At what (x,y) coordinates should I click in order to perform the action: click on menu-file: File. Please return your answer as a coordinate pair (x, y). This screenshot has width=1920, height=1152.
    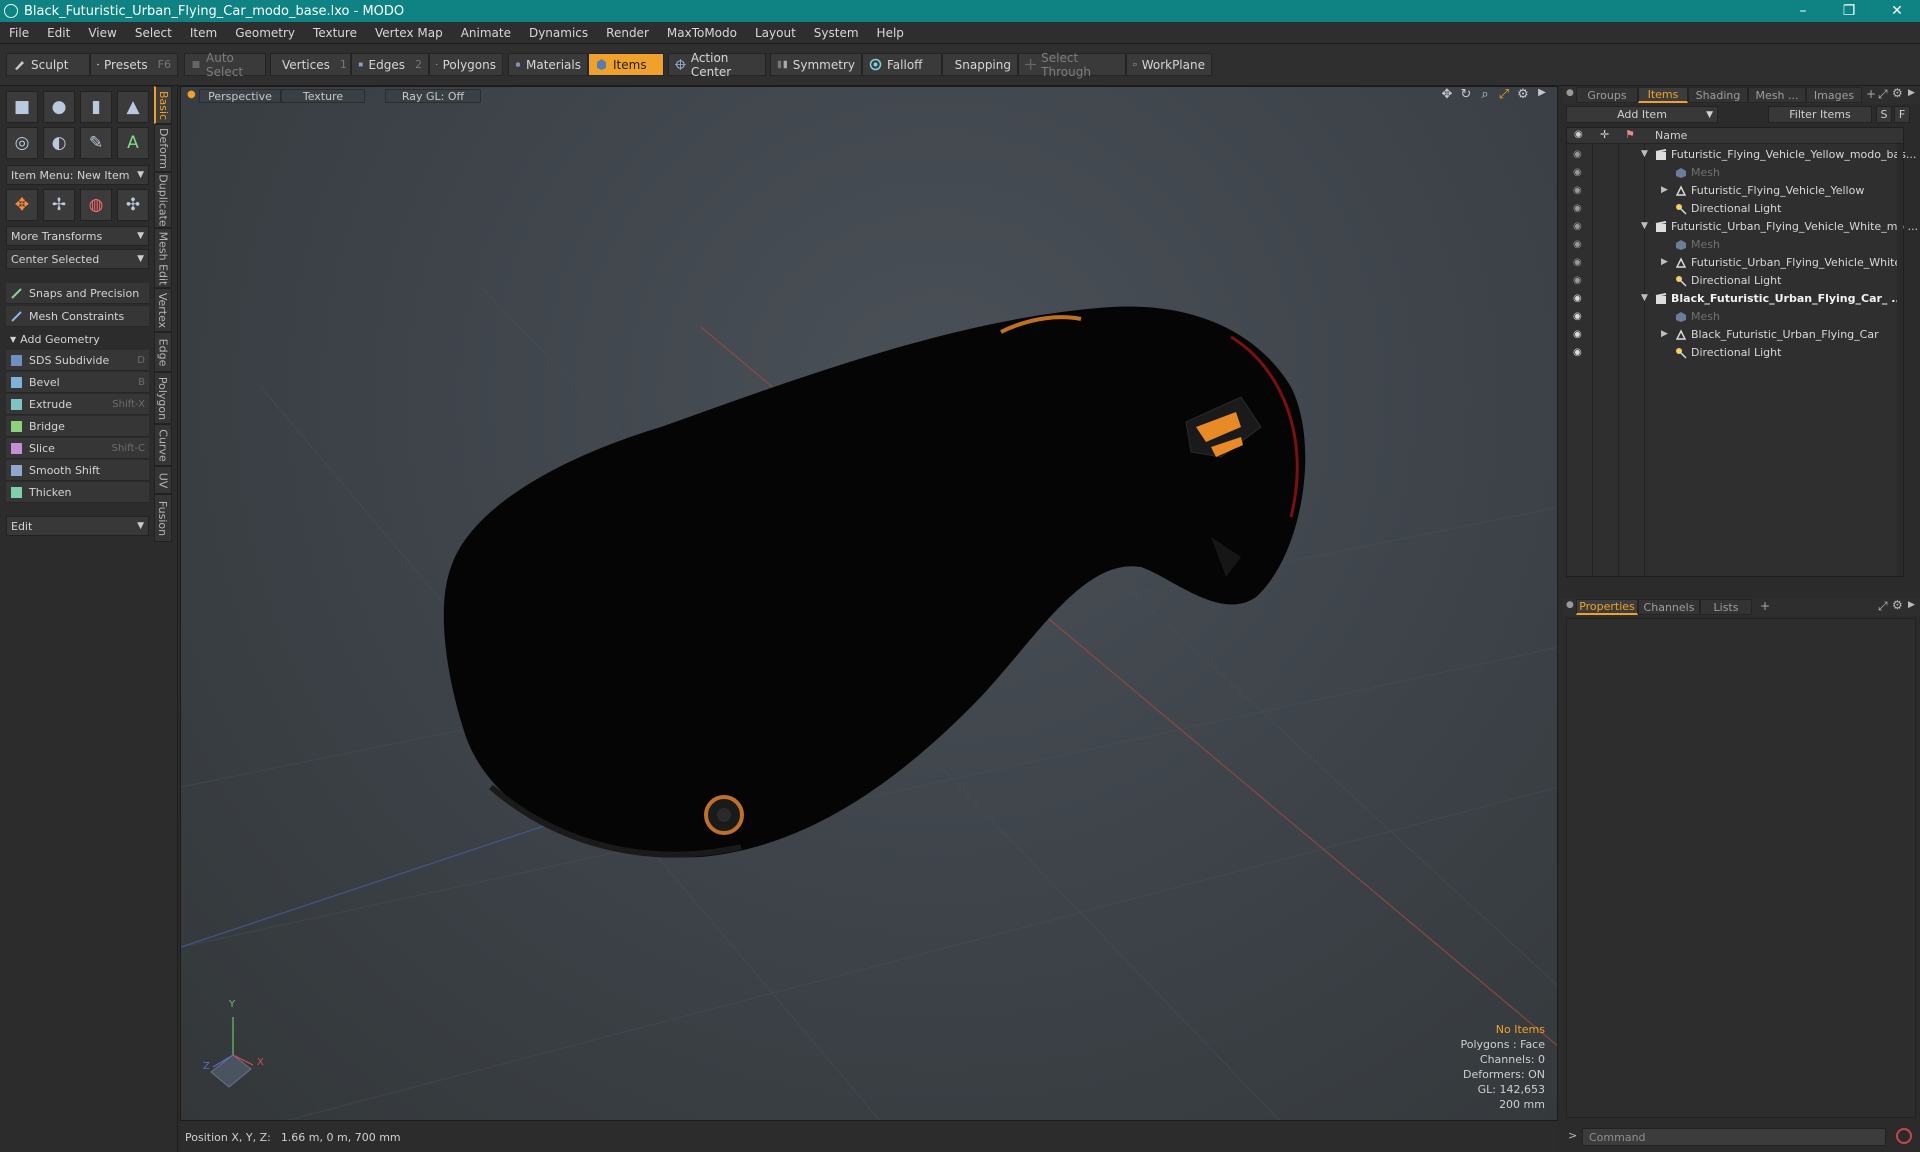
    Looking at the image, I should click on (19, 33).